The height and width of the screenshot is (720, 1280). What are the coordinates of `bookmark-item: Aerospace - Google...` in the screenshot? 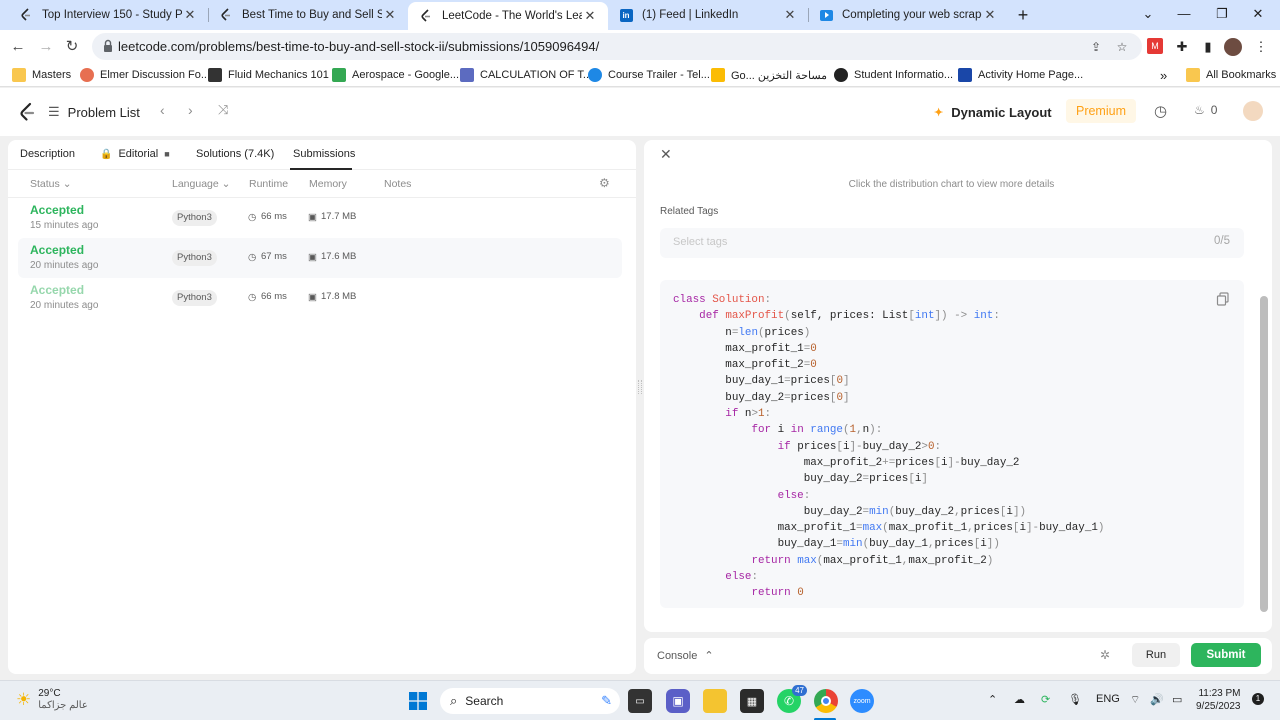 It's located at (395, 75).